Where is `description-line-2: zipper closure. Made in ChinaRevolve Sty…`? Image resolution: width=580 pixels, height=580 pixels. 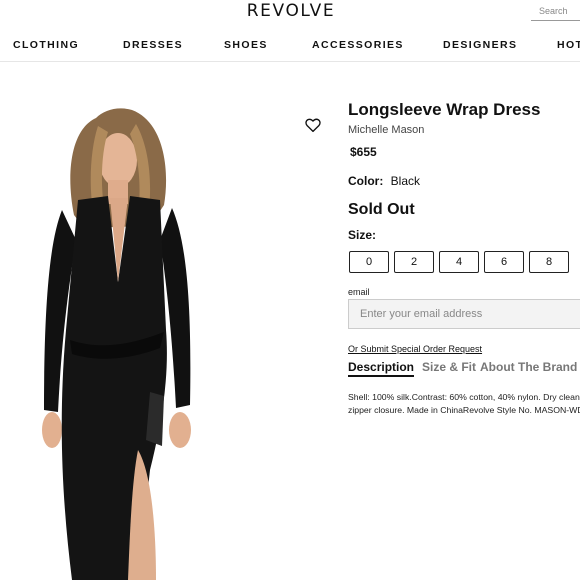
description-line-2: zipper closure. Made in ChinaRevolve Sty… is located at coordinates (464, 410).